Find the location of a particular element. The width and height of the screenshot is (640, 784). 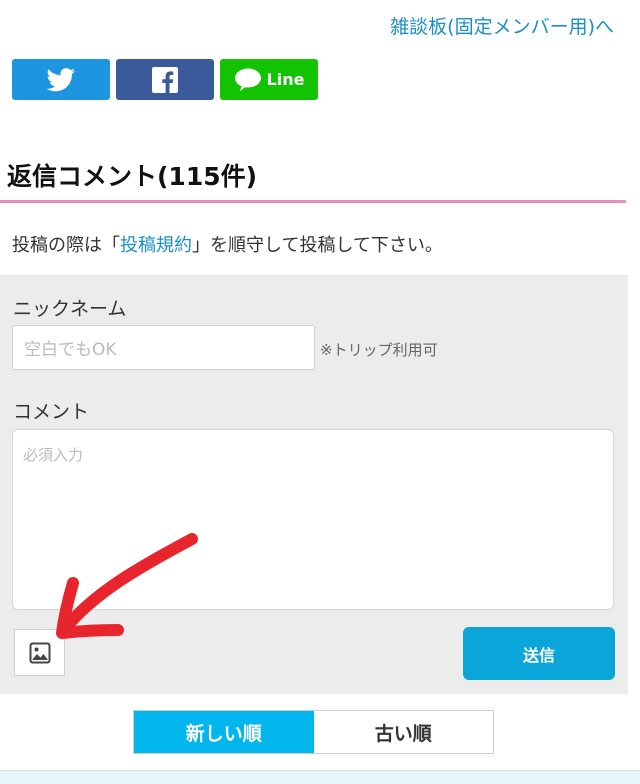

comment-label: コメント is located at coordinates (51, 412).